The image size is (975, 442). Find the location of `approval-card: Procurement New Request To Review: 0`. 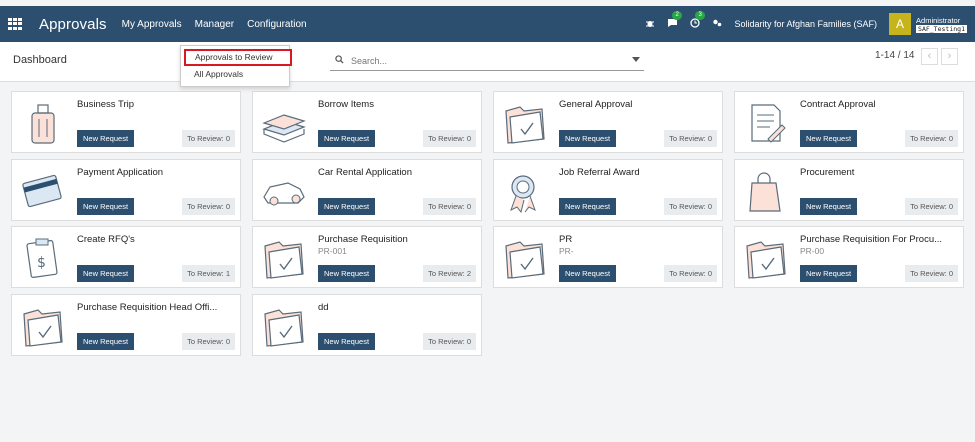

approval-card: Procurement New Request To Review: 0 is located at coordinates (849, 190).